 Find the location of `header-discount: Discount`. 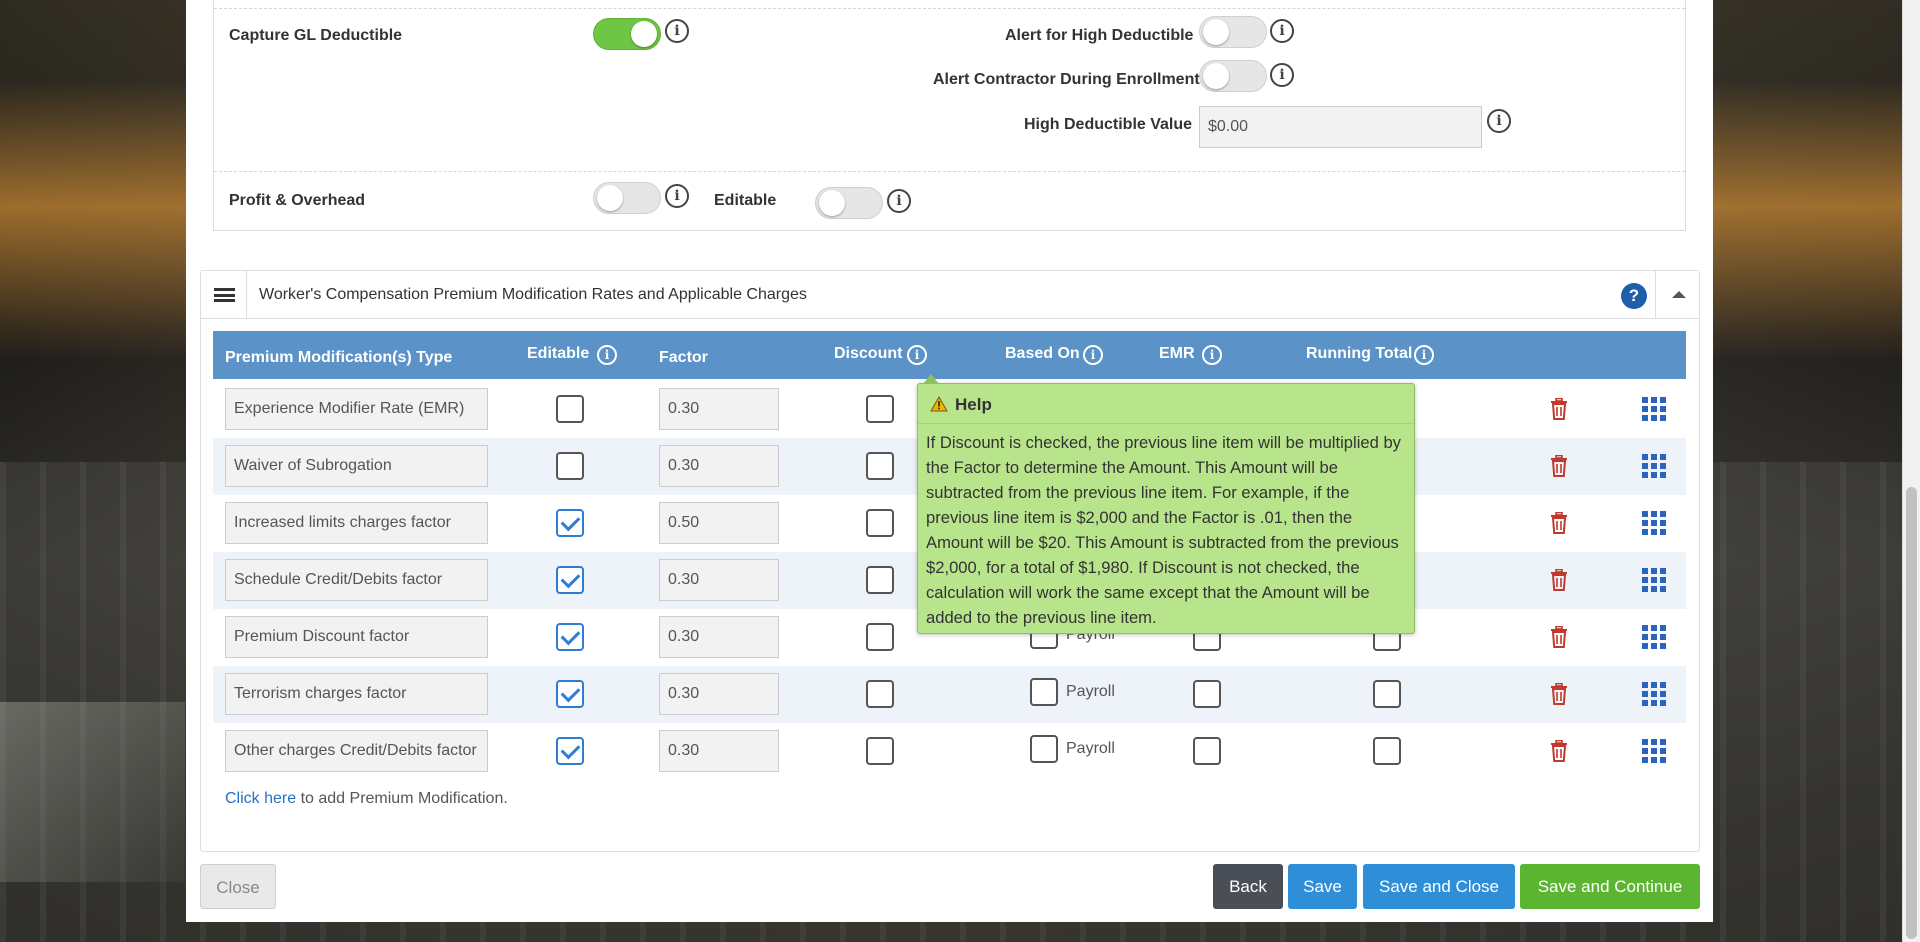

header-discount: Discount is located at coordinates (868, 353).